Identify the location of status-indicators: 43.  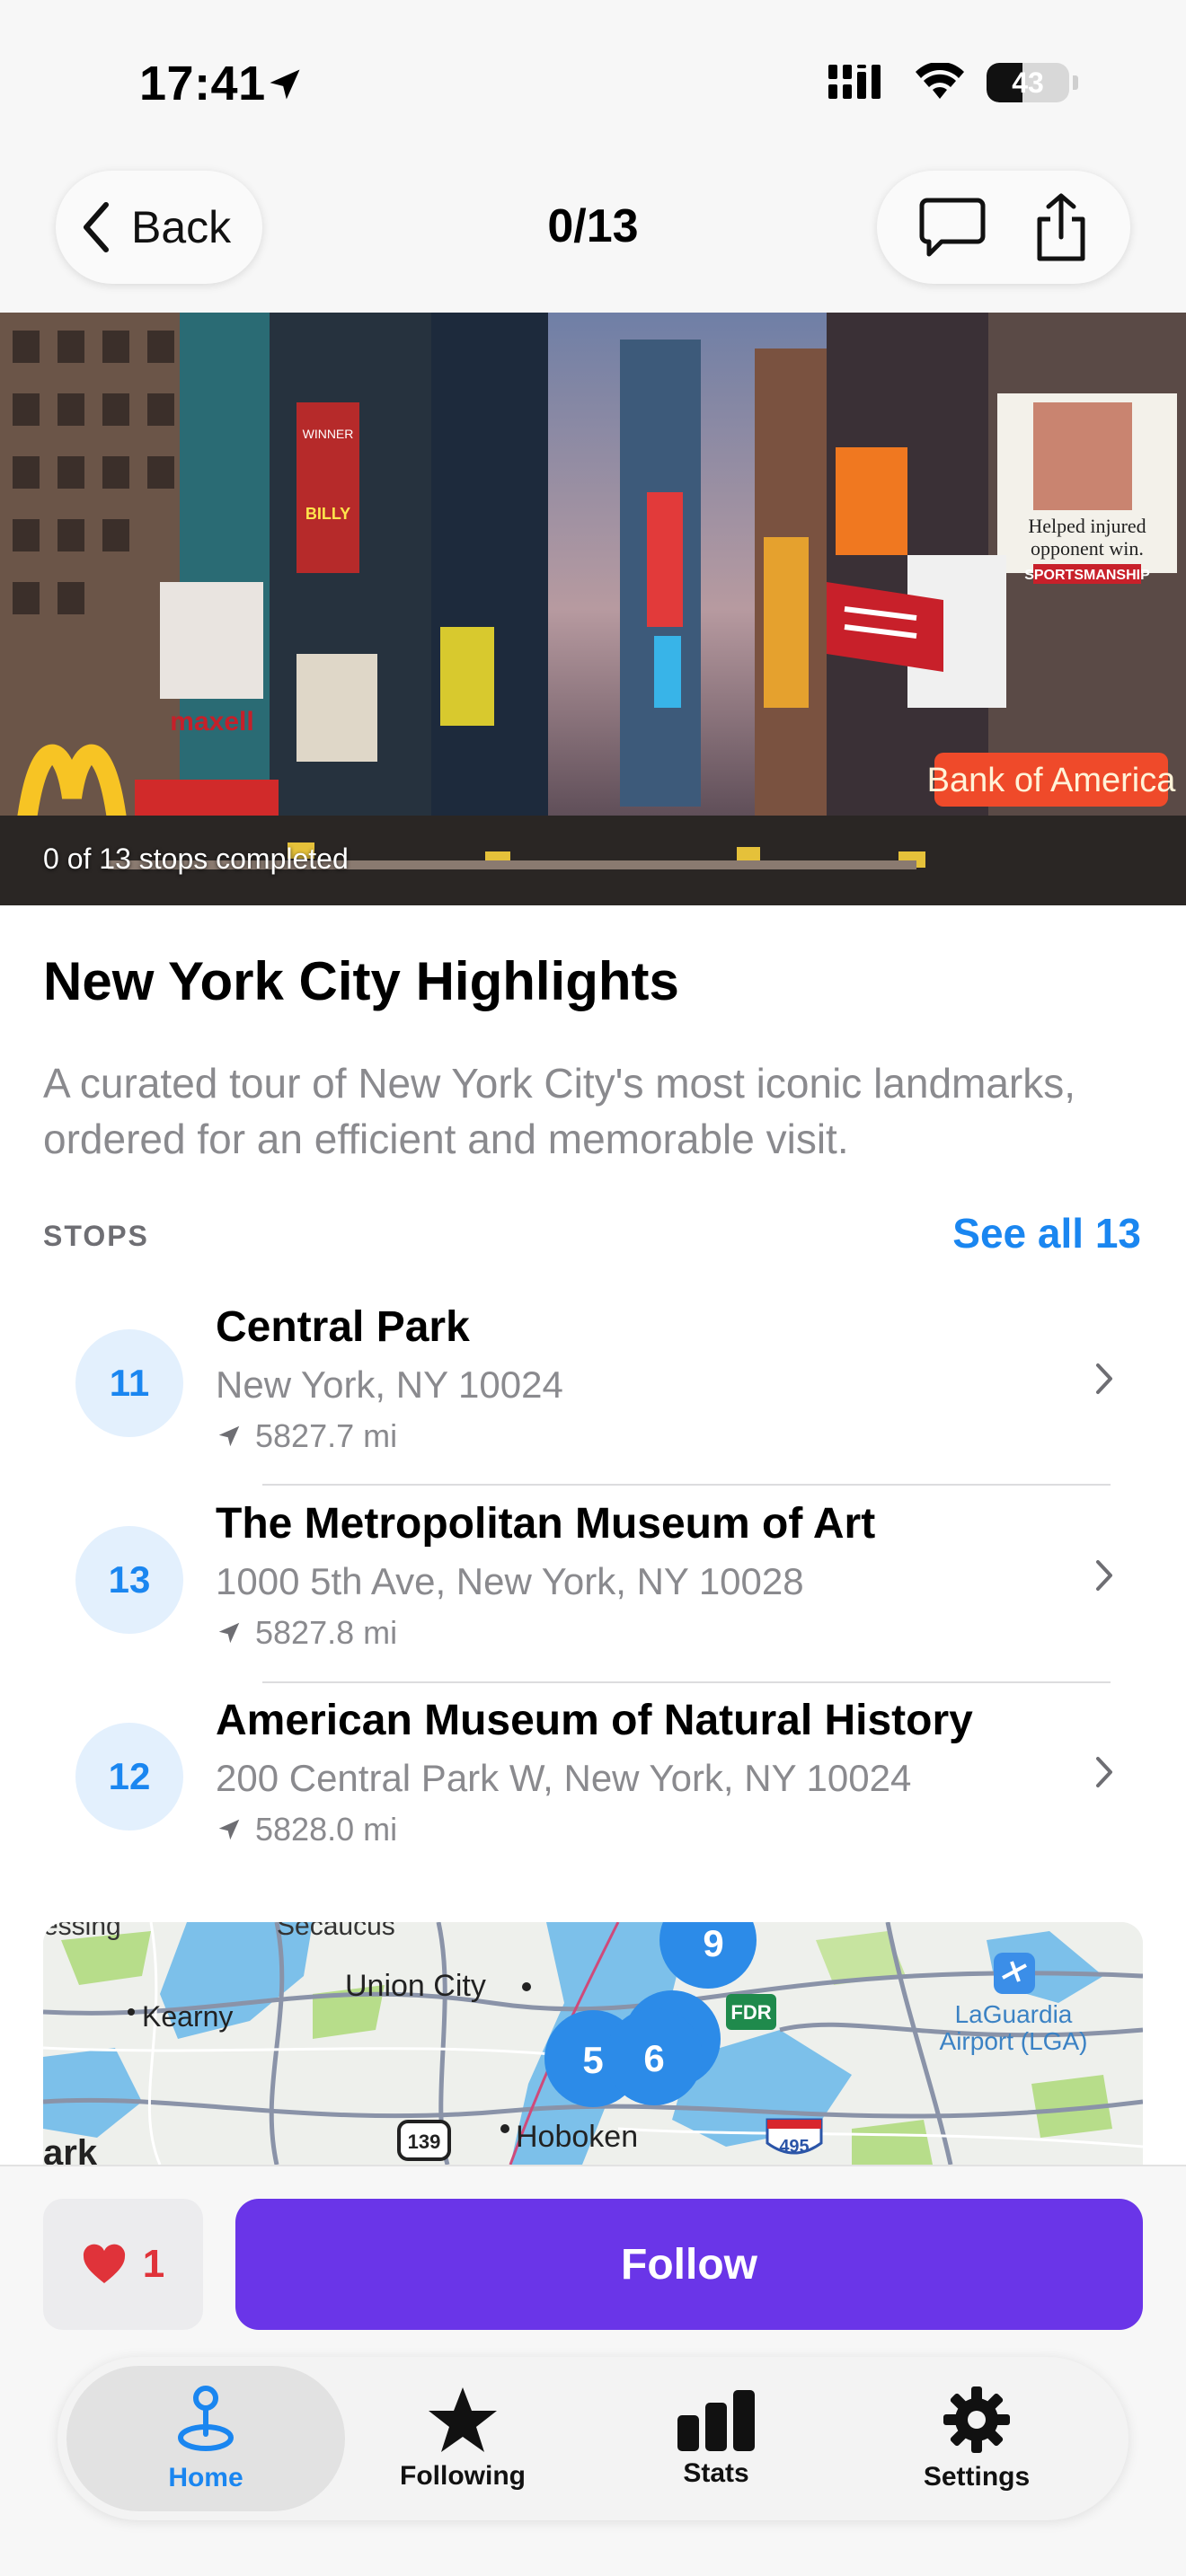
(953, 82).